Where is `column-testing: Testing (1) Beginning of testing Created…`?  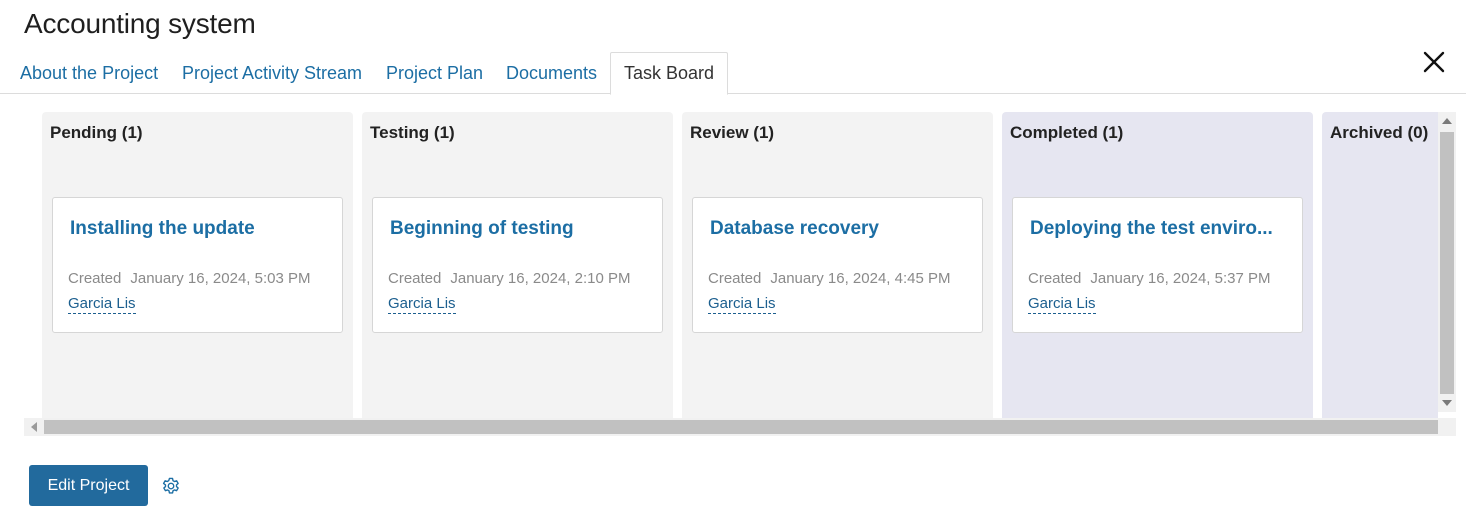
column-testing: Testing (1) Beginning of testing Created… is located at coordinates (517, 265).